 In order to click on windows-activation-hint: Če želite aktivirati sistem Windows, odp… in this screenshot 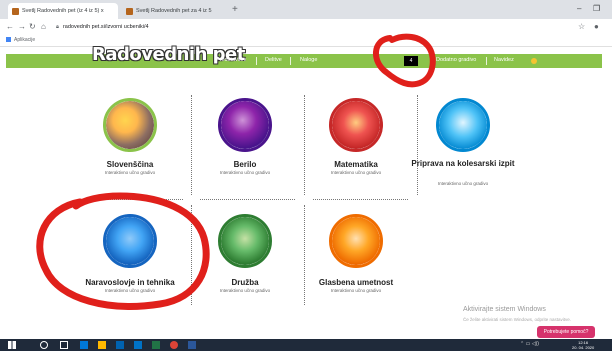, I will do `click(517, 319)`.